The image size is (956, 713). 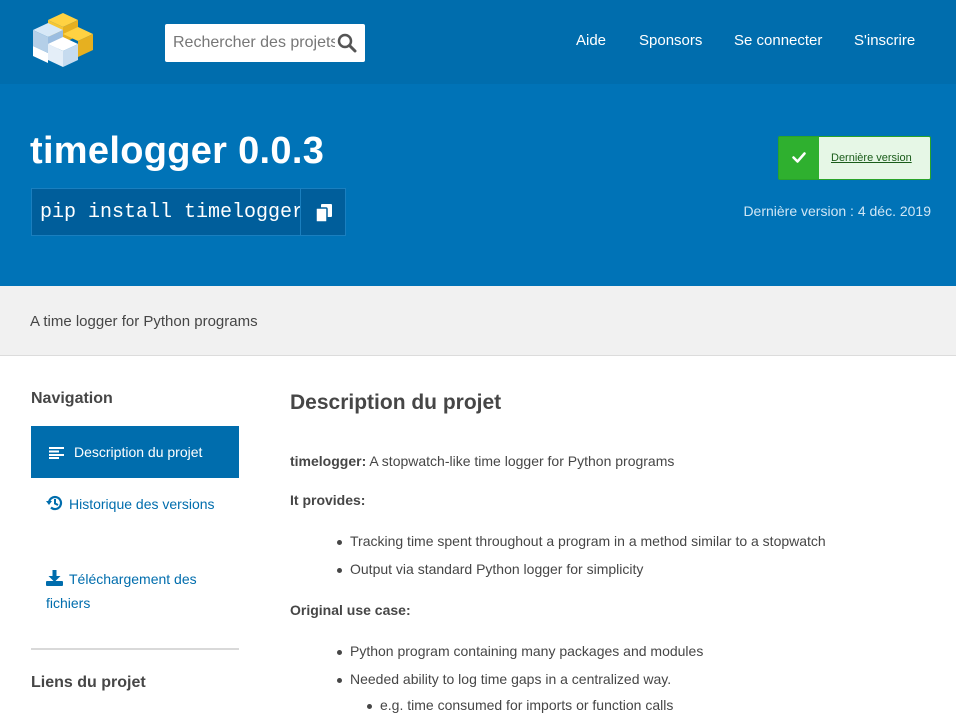 I want to click on project-links-heading: Liens du projet, so click(x=88, y=682).